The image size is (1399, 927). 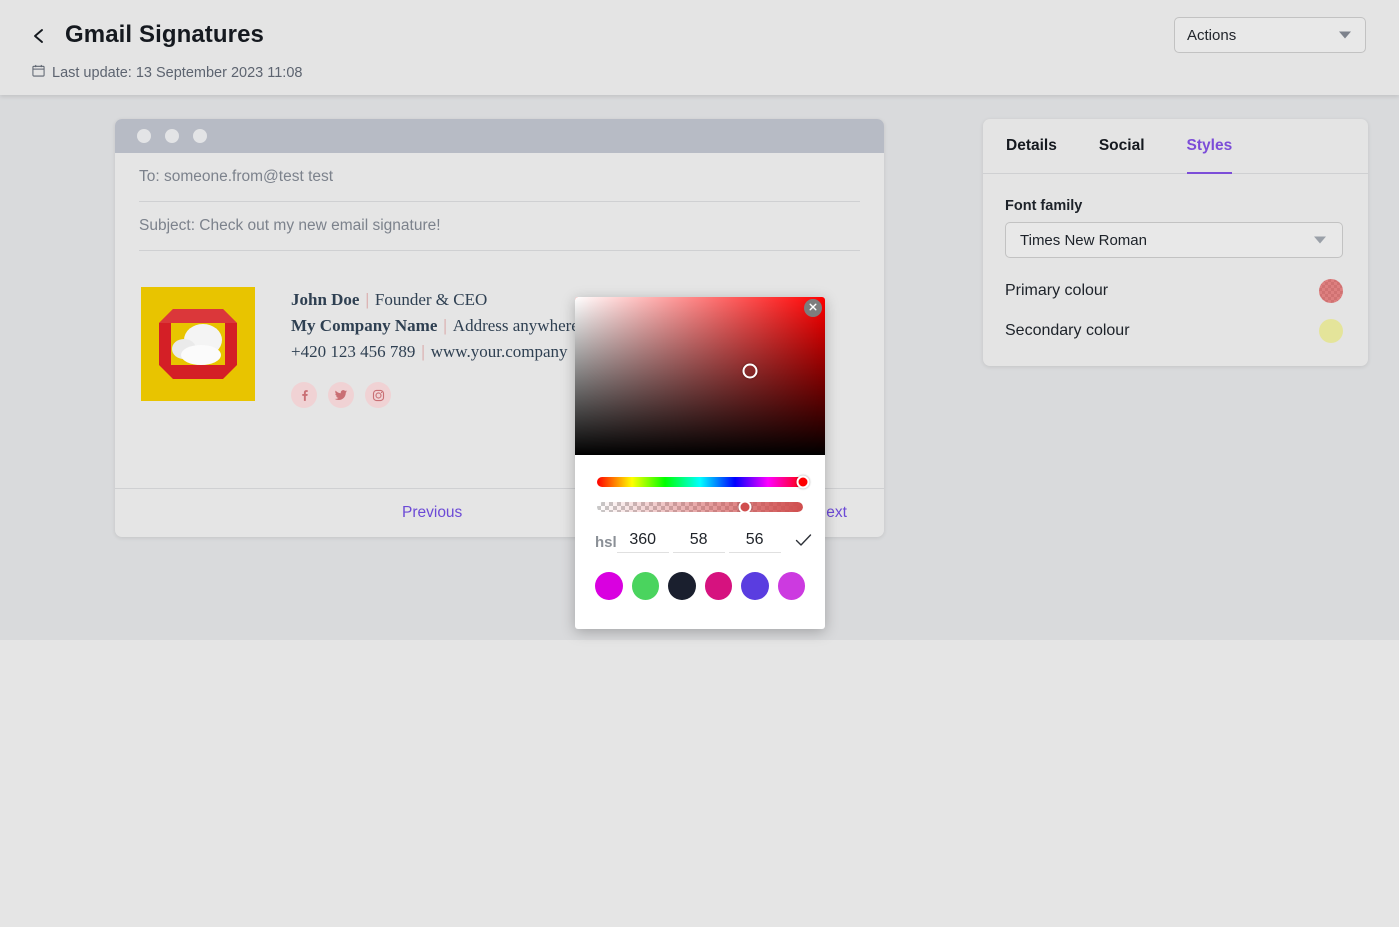 I want to click on instagram-icon, so click(x=378, y=395).